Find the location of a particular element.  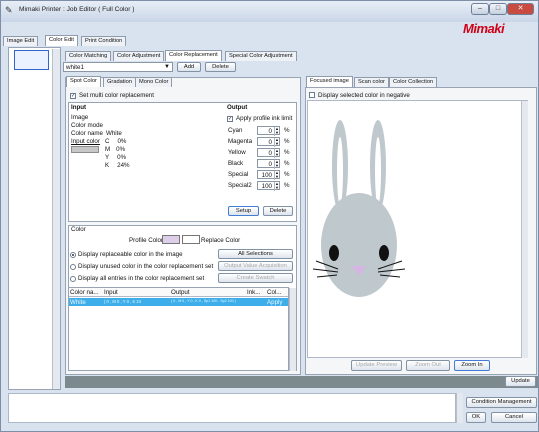

create-swatch-button: Create Swatch is located at coordinates (255, 278).